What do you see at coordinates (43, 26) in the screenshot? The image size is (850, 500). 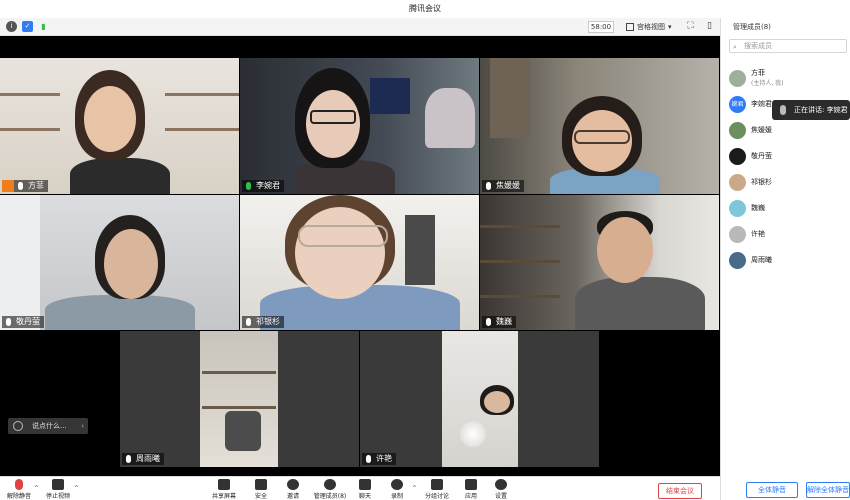 I see `signal-icon: ▮` at bounding box center [43, 26].